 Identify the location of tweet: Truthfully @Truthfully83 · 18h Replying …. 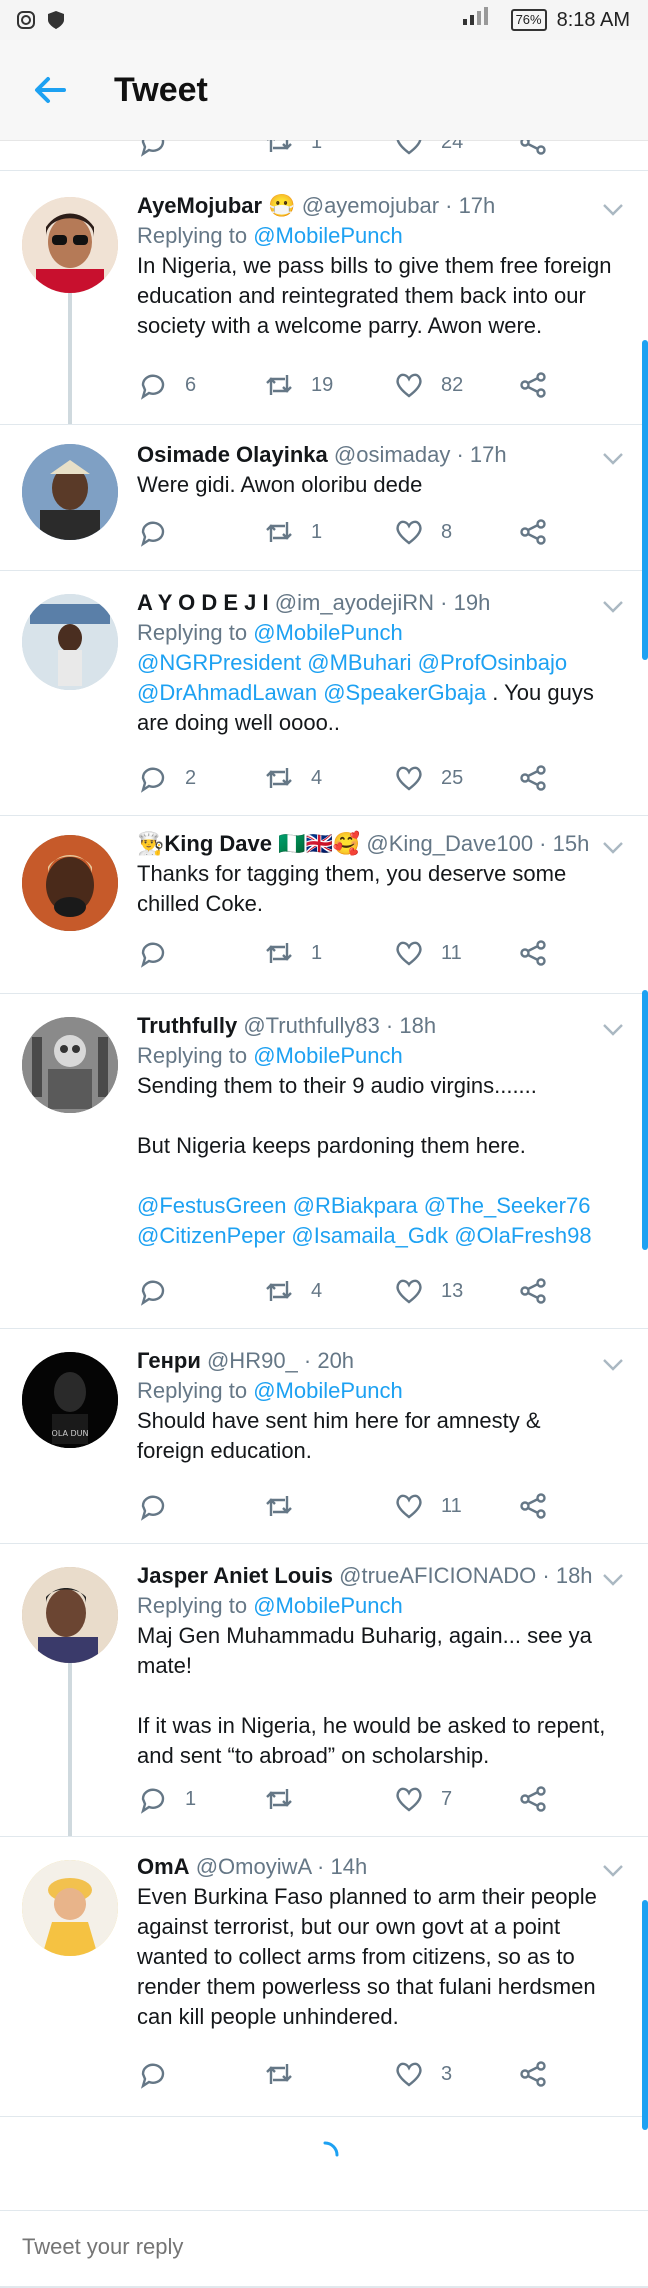
(324, 1161).